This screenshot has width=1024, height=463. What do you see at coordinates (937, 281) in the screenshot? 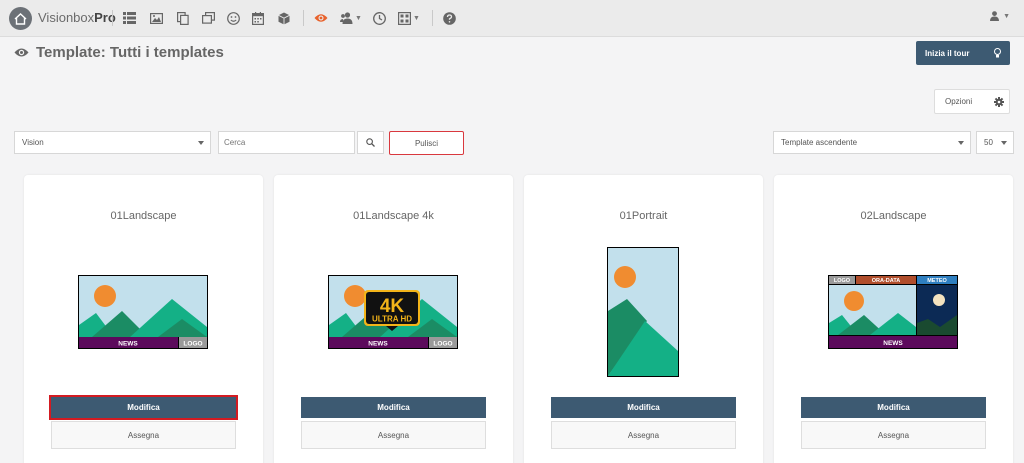
I see `weather-label: METEO` at bounding box center [937, 281].